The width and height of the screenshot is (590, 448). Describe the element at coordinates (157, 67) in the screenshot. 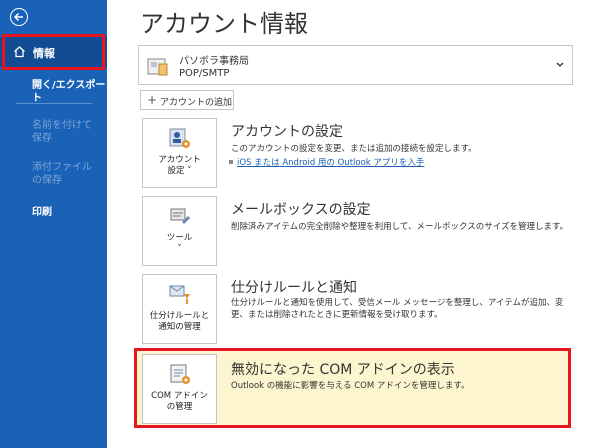

I see `account-icon` at that location.